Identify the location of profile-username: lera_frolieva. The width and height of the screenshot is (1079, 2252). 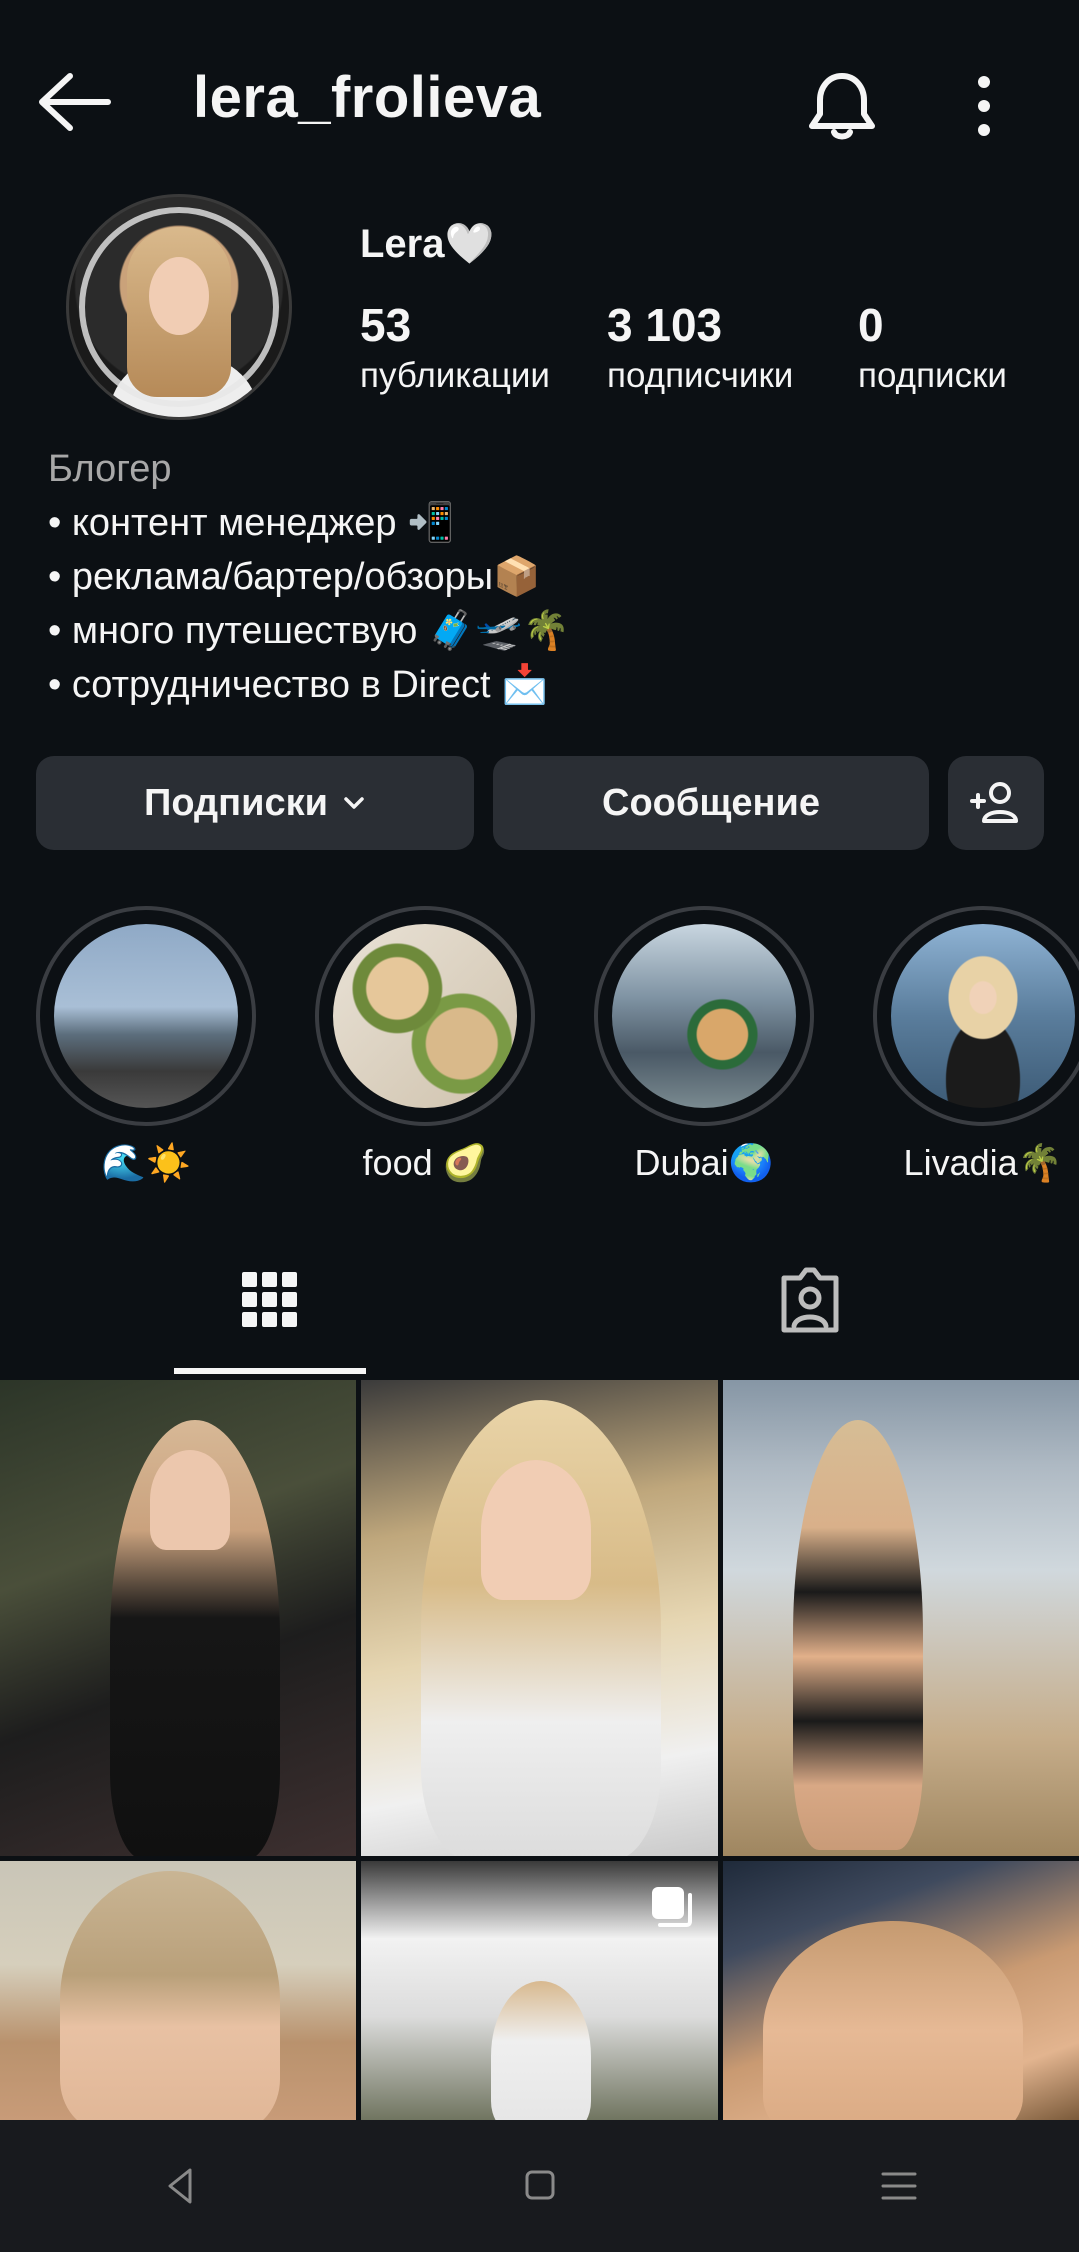
(367, 97).